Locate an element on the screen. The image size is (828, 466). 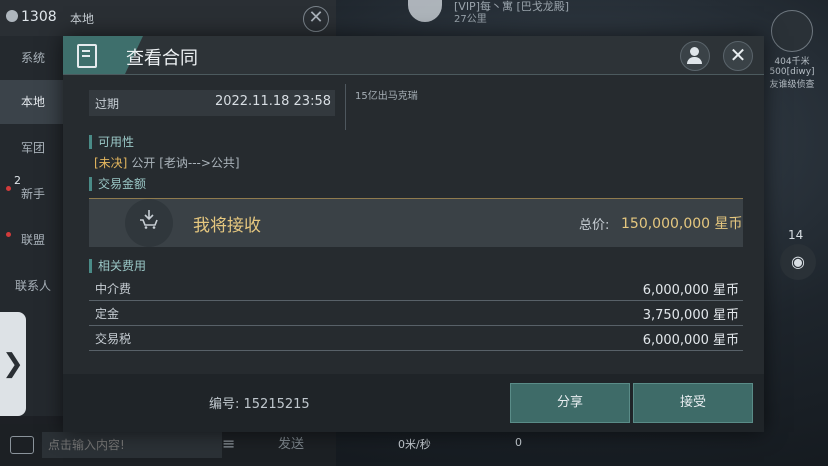
channel-newbie-label: 新手 is located at coordinates (32, 194).